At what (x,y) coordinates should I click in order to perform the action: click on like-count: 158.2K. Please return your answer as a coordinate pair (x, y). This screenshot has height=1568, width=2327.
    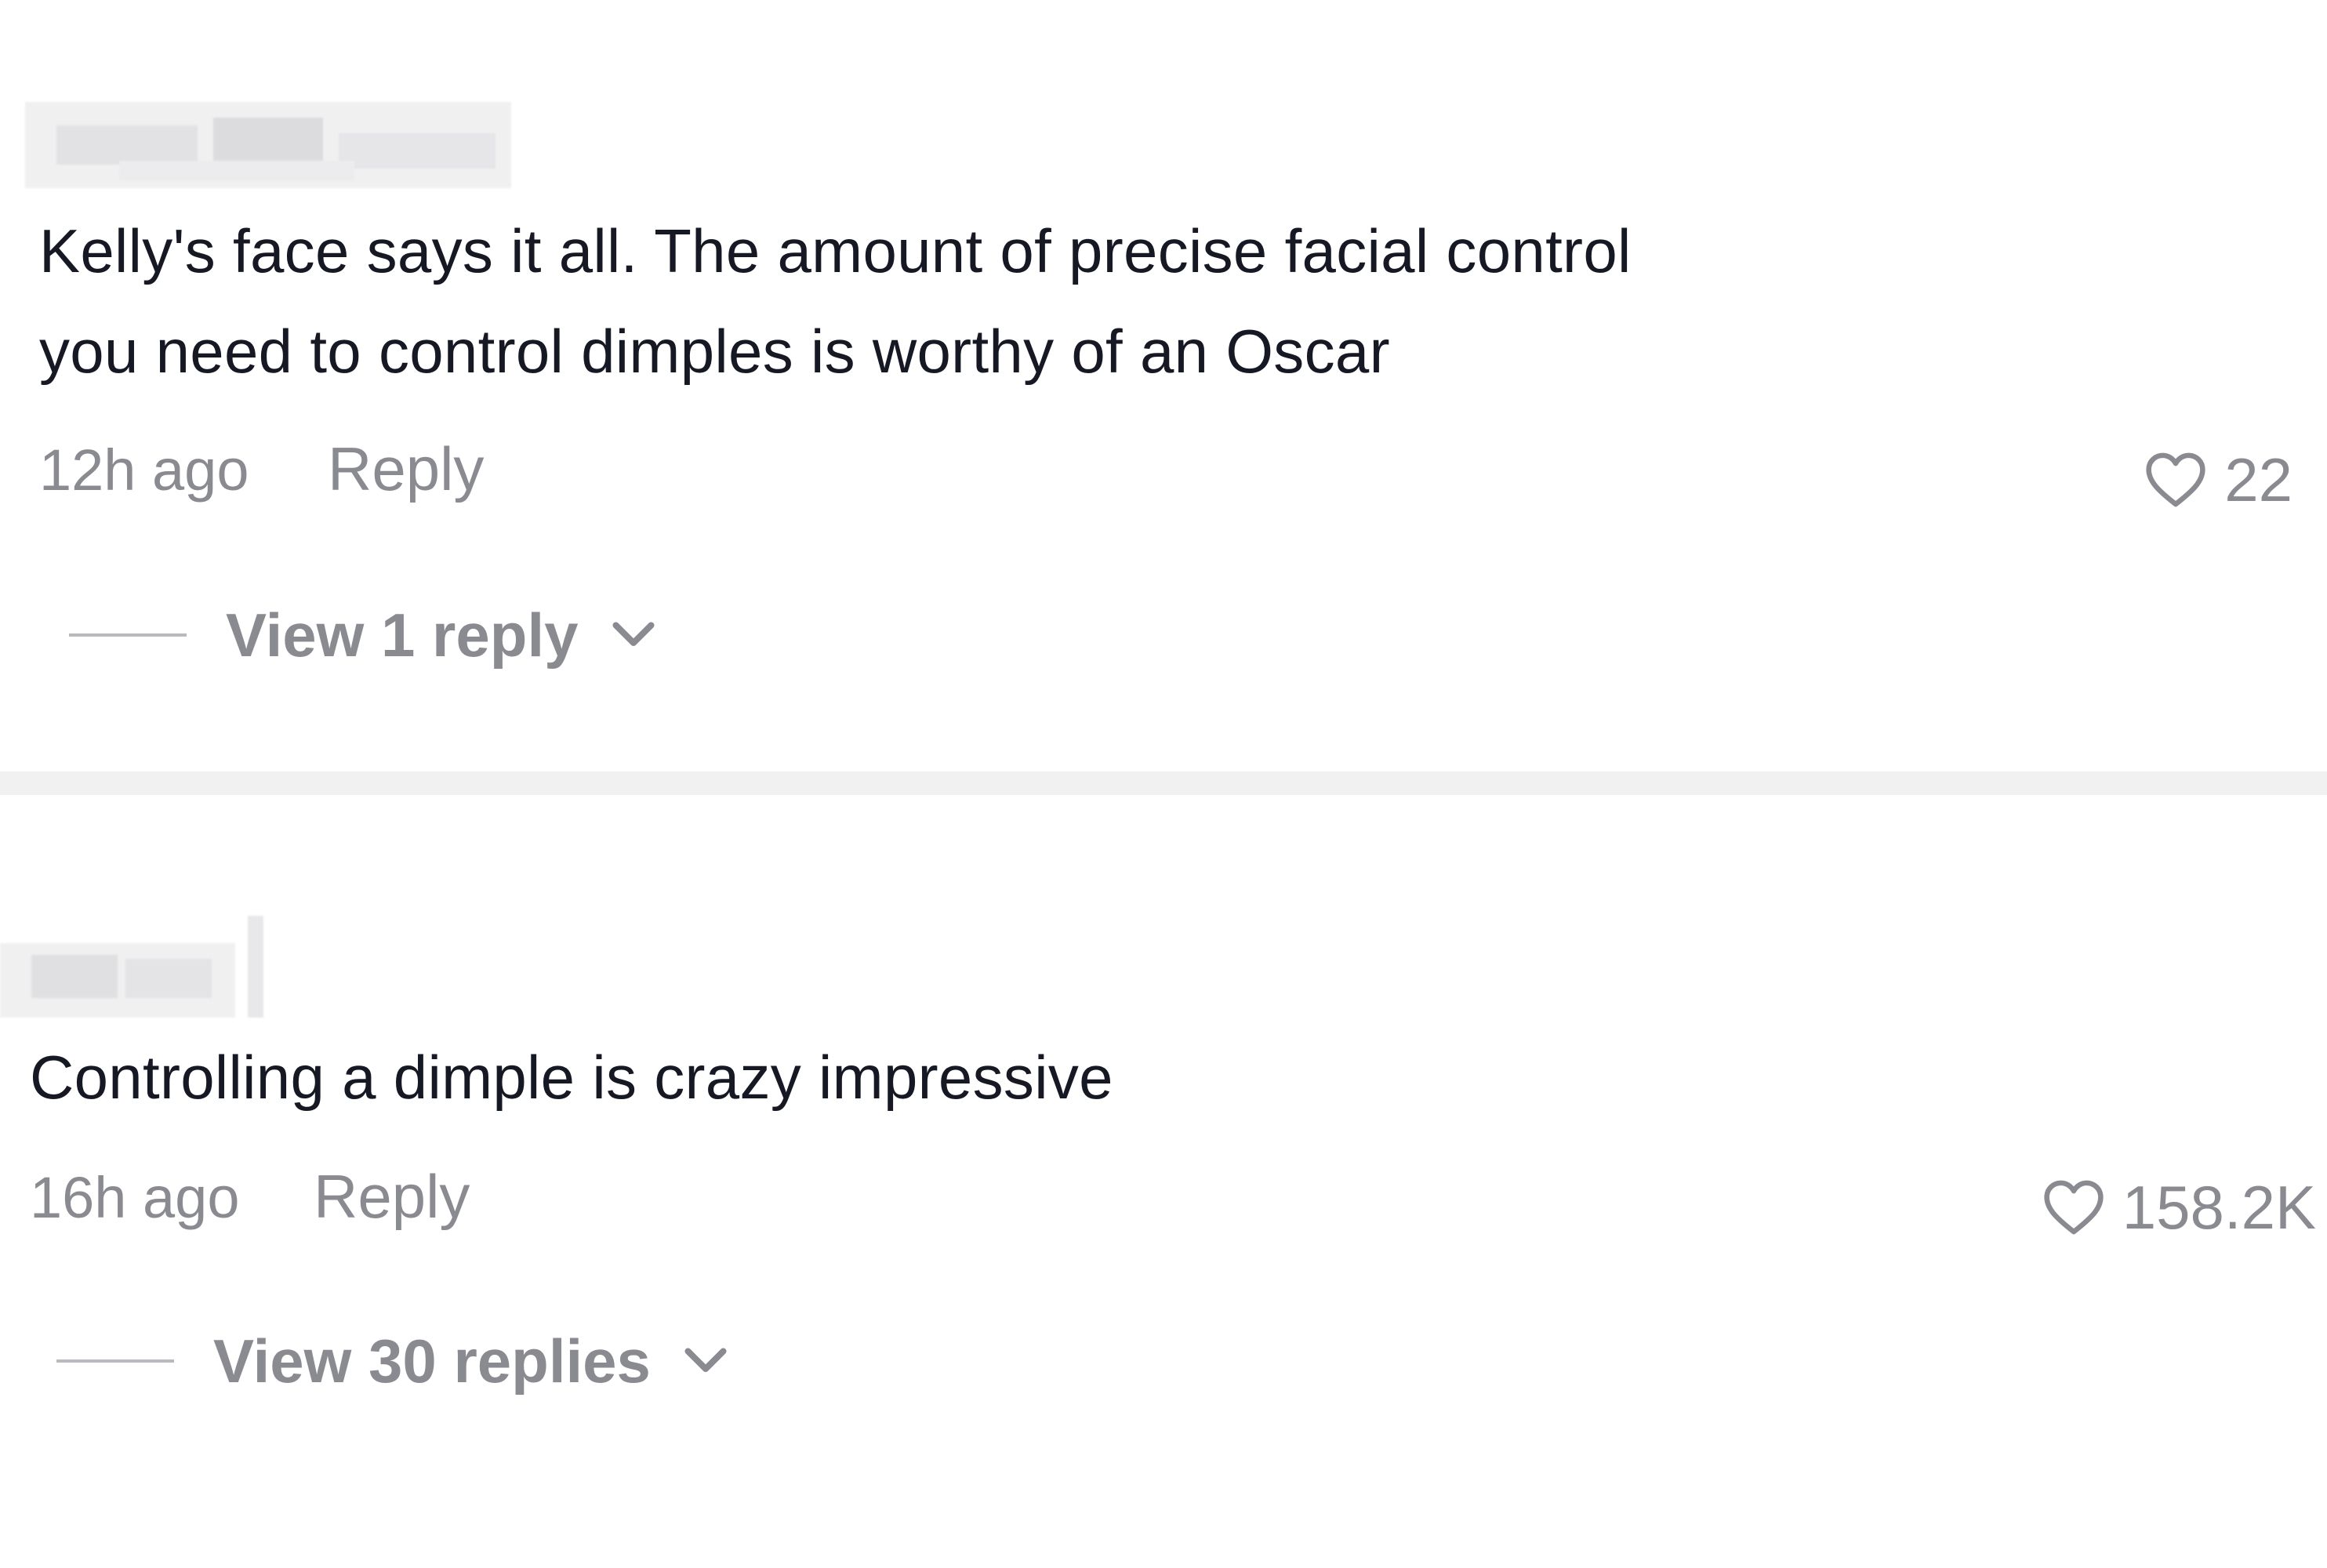
    Looking at the image, I should click on (2219, 1207).